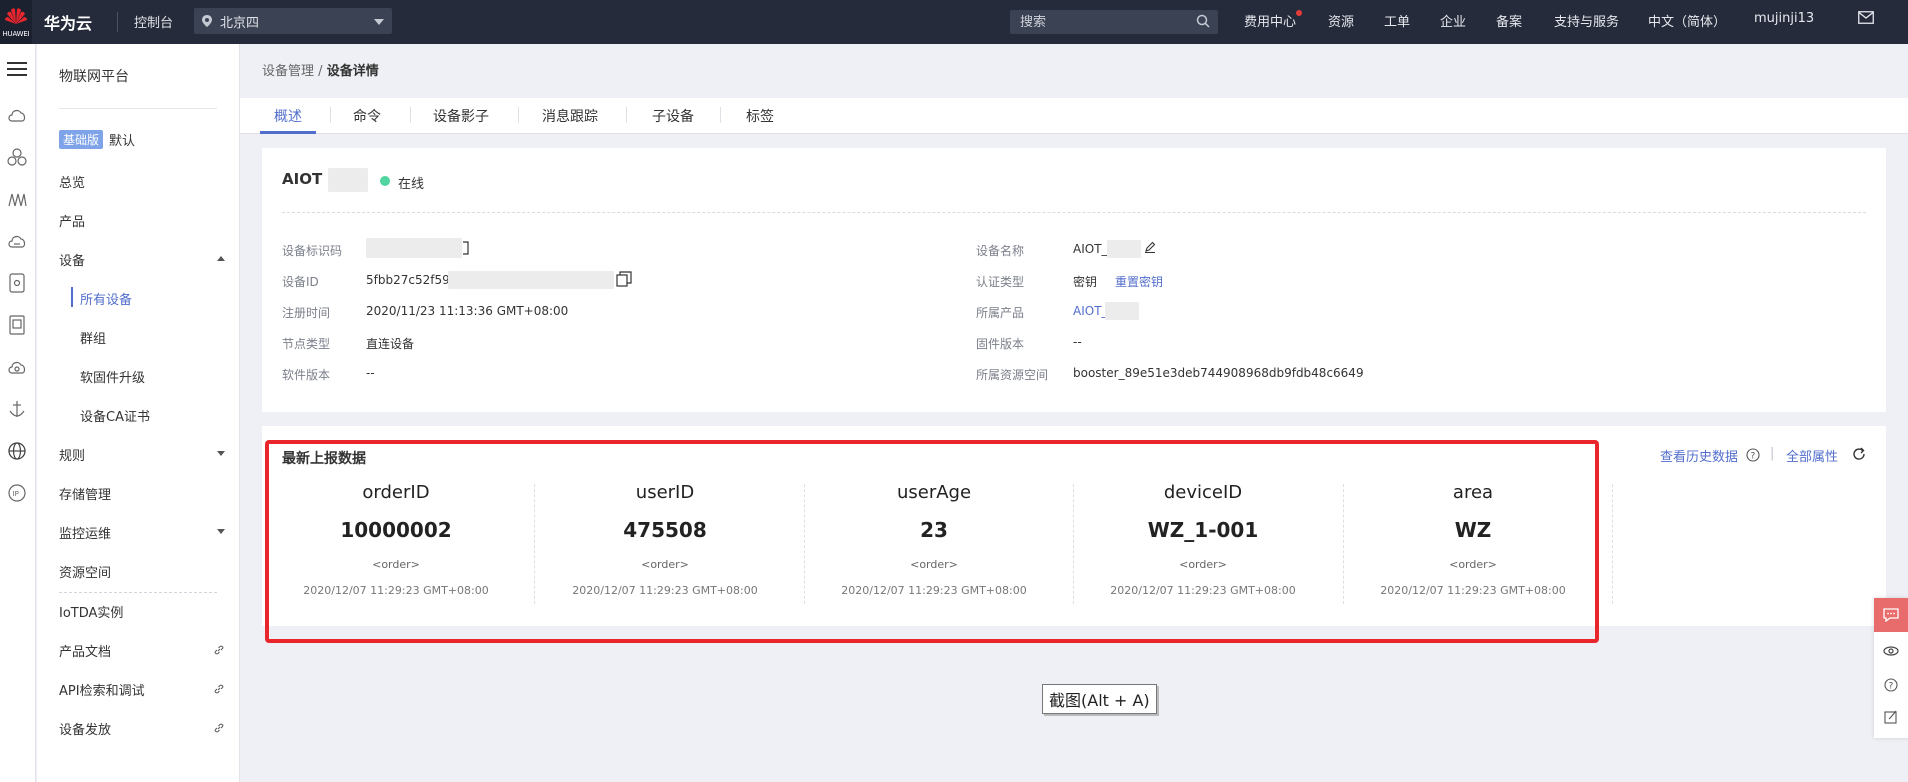 The width and height of the screenshot is (1908, 782). I want to click on sidebar-item-device-provisioning: 设备发放, so click(85, 728).